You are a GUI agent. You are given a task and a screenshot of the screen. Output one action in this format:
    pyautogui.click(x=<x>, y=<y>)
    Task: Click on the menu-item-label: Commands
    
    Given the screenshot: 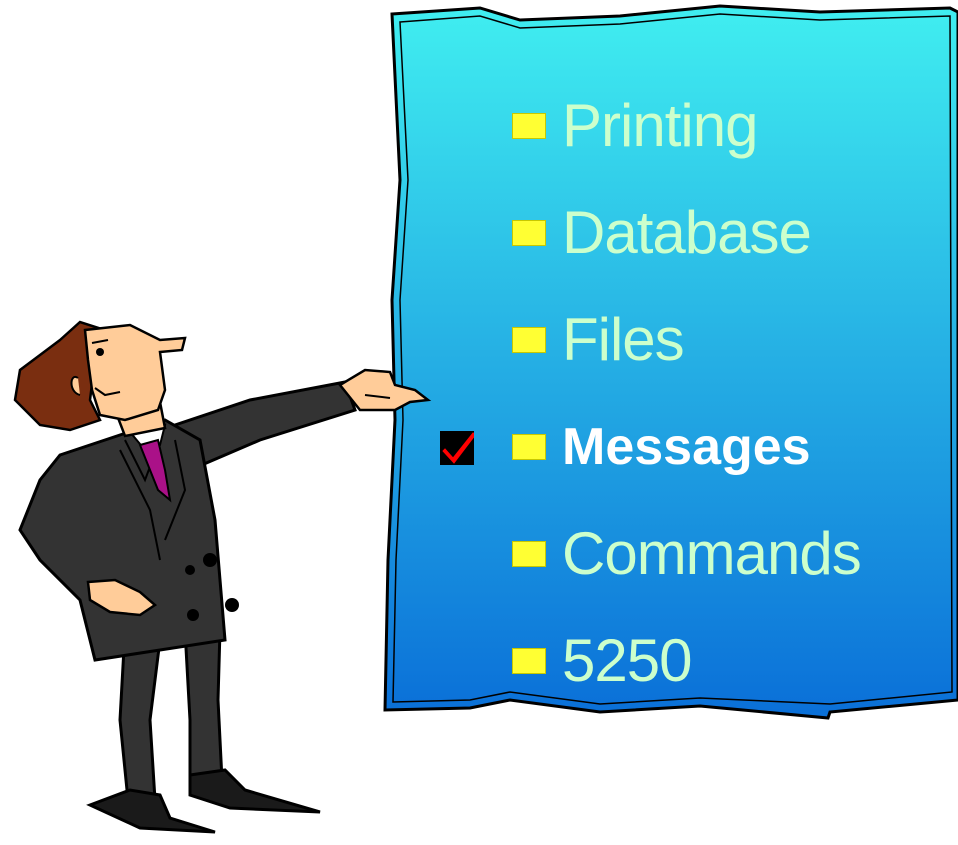 What is the action you would take?
    pyautogui.click(x=712, y=553)
    